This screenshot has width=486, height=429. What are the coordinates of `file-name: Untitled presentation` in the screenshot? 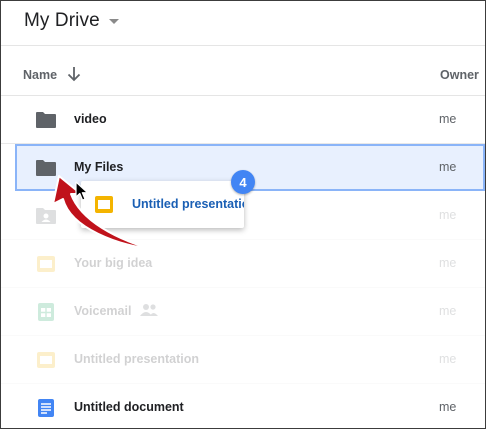 It's located at (137, 359).